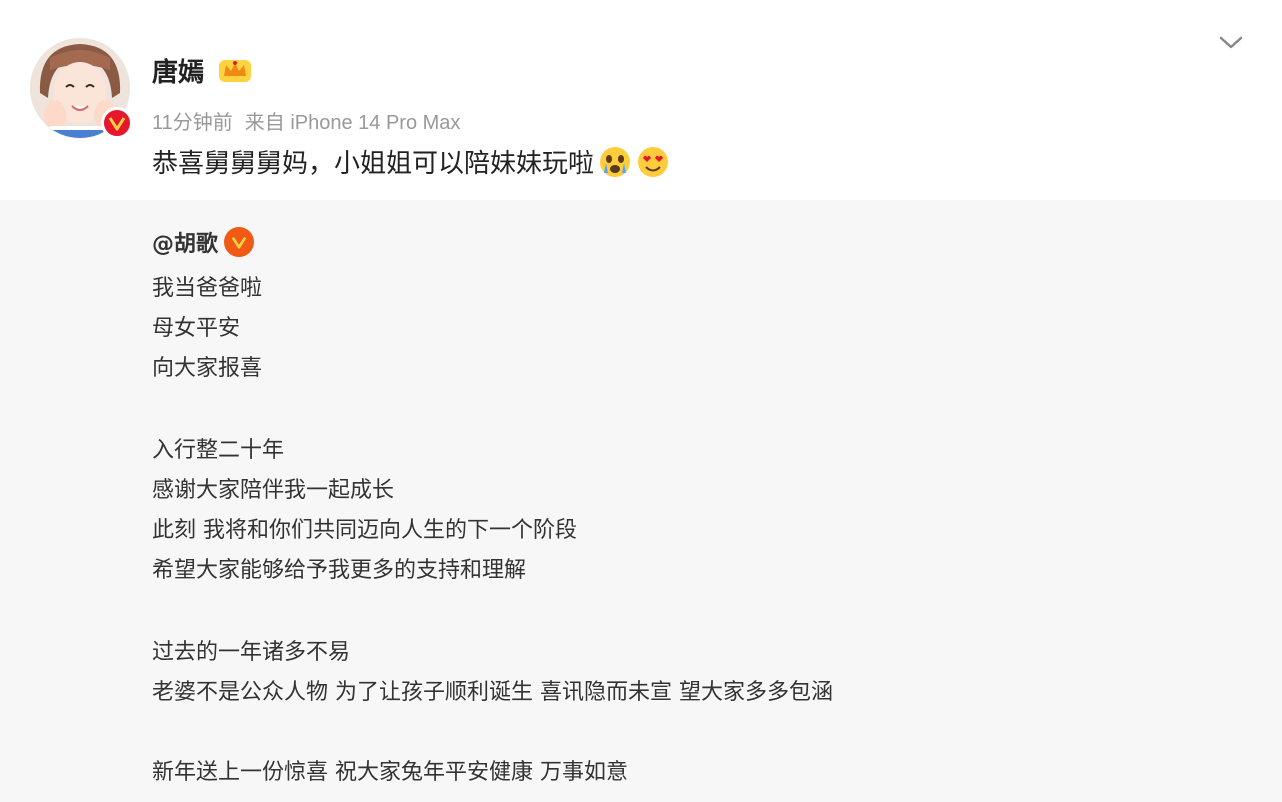  I want to click on post-meta: 11分钟前 来自 iPhone 14 Pro Max, so click(312, 120).